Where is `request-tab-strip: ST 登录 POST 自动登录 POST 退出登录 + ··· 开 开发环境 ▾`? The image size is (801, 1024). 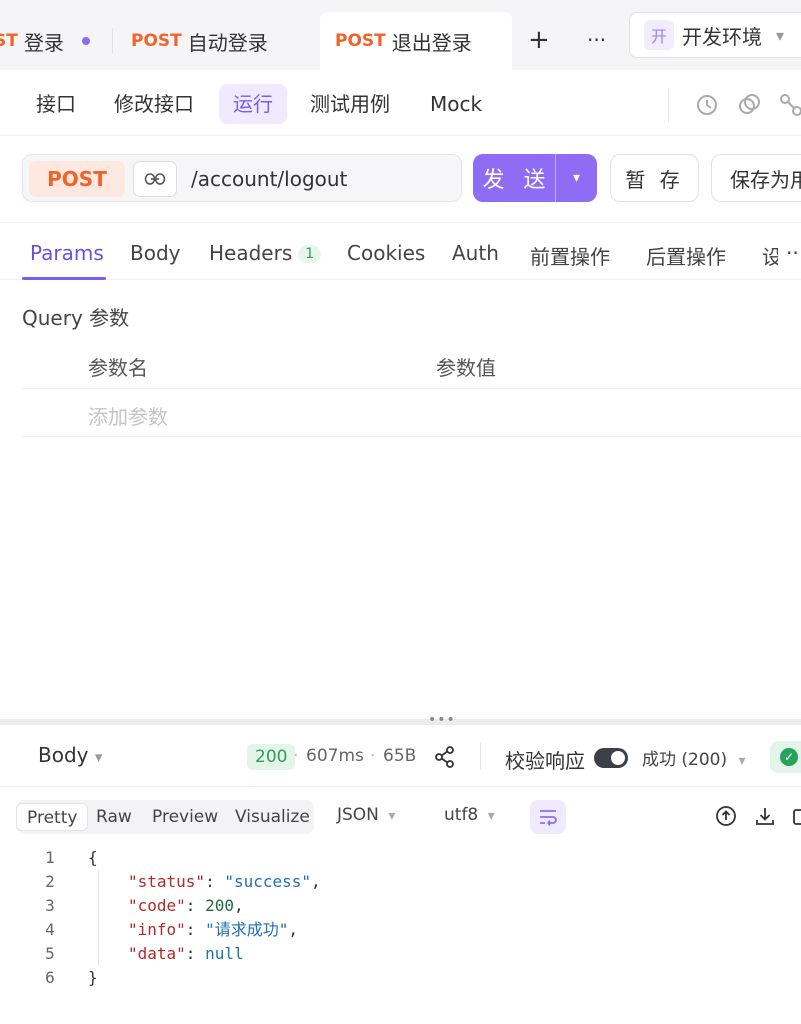
request-tab-strip: ST 登录 POST 自动登录 POST 退出登录 + ··· 开 开发环境 ▾ is located at coordinates (400, 35).